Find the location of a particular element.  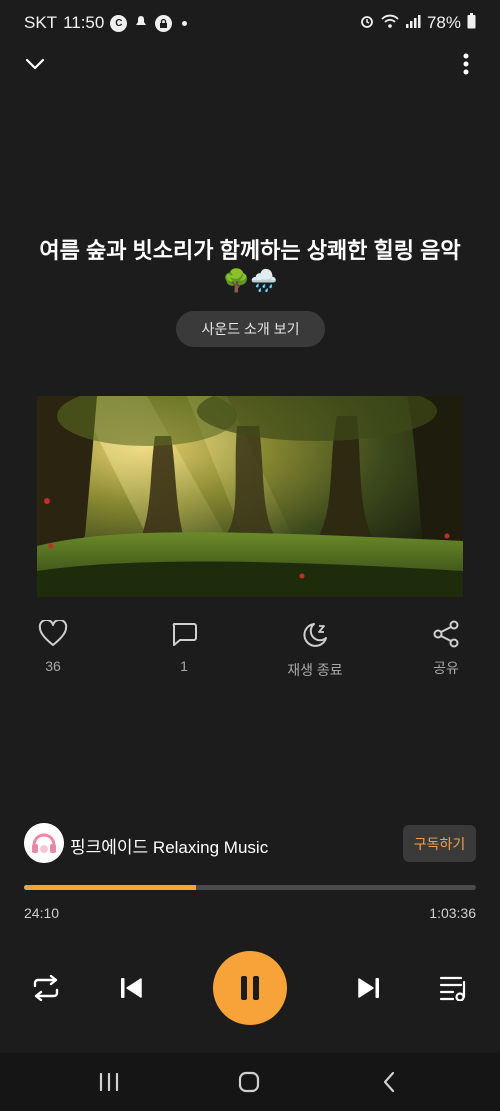

subscribe-button: 구독하기 is located at coordinates (439, 843).